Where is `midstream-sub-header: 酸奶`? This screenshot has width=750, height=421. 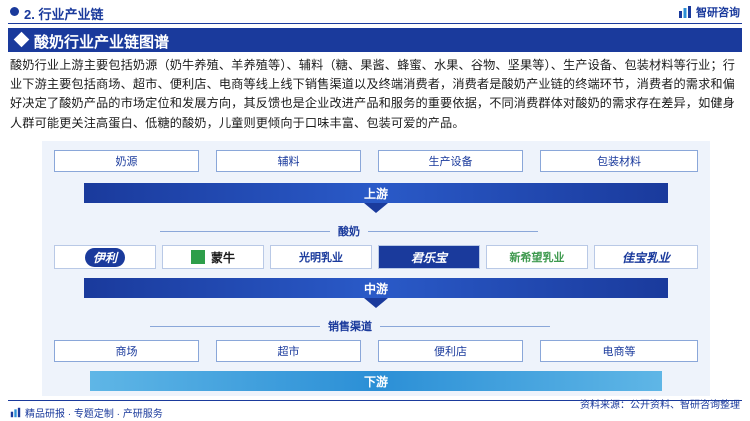
midstream-sub-header: 酸奶 is located at coordinates (349, 231).